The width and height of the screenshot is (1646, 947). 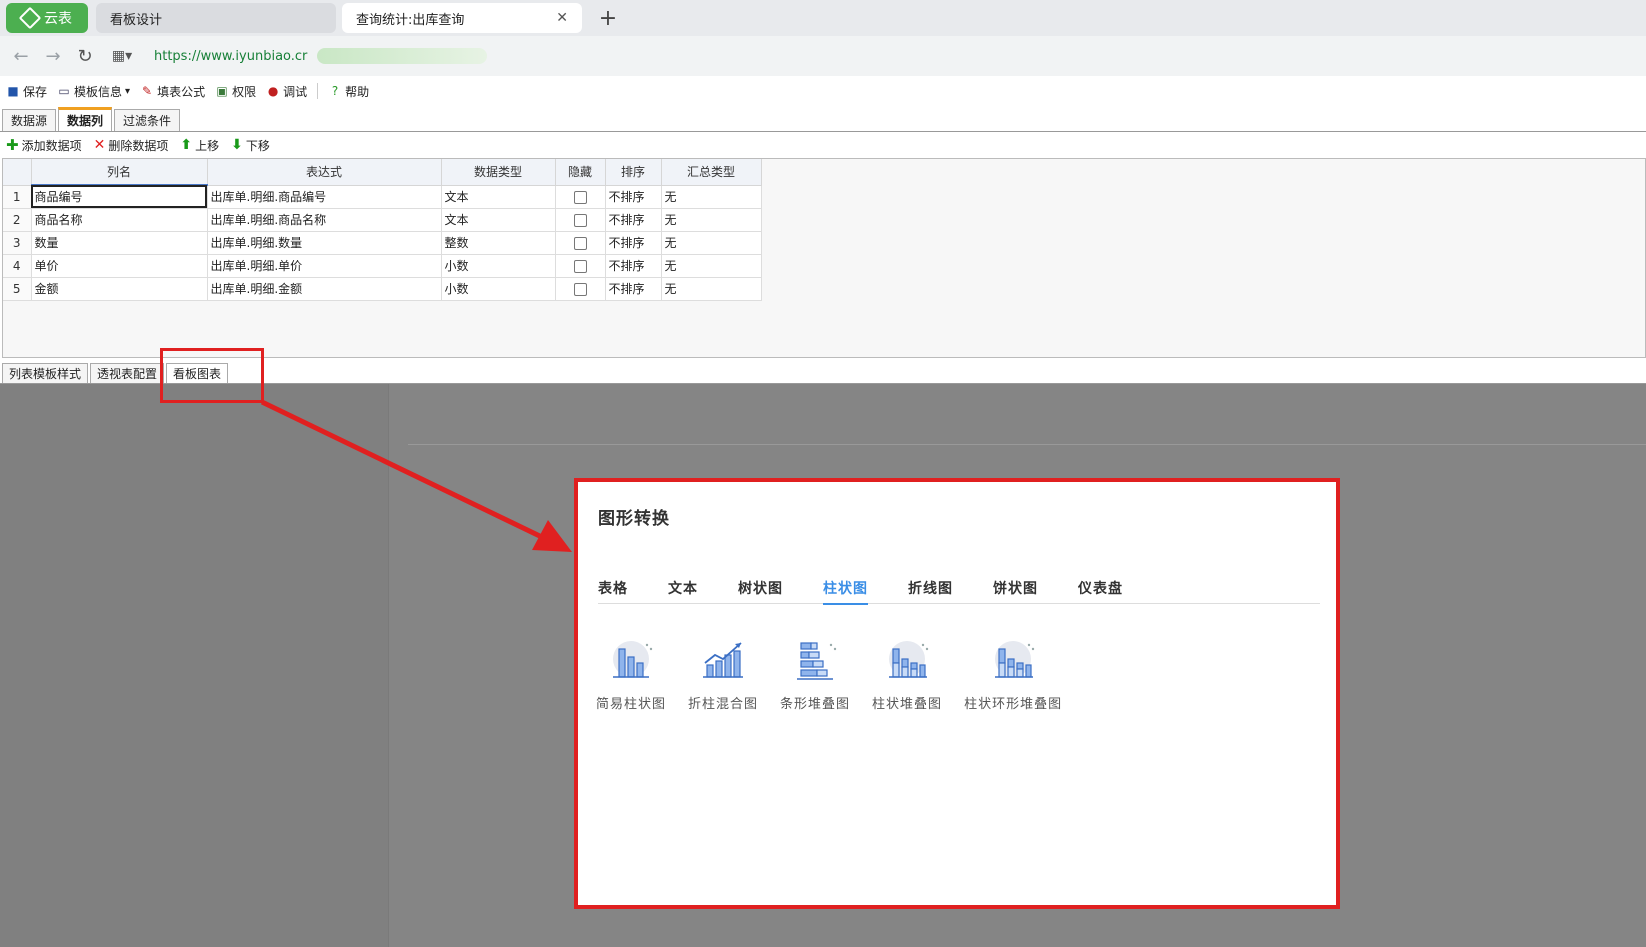 I want to click on cell-name: 商品编号, so click(x=119, y=197).